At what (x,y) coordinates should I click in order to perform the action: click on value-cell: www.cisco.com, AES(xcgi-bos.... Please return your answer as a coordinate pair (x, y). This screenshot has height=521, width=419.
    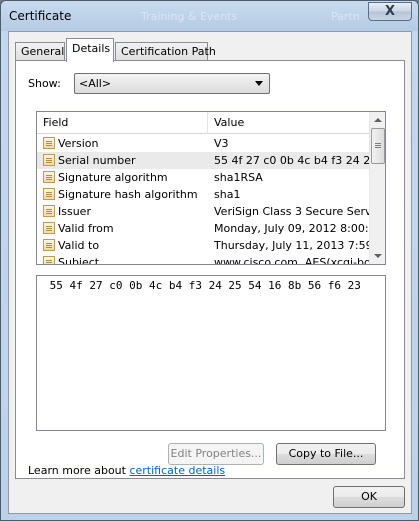
    Looking at the image, I should click on (292, 260).